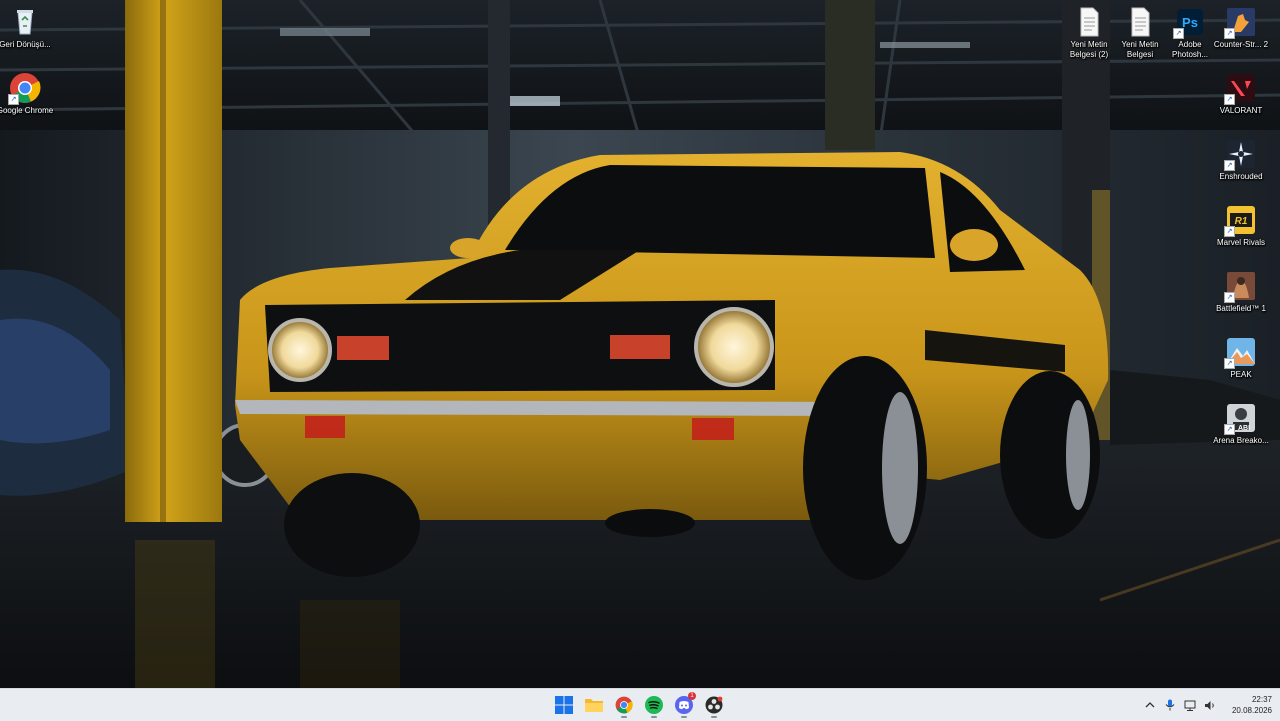 The width and height of the screenshot is (1280, 721). I want to click on chevron-up-icon, so click(1150, 705).